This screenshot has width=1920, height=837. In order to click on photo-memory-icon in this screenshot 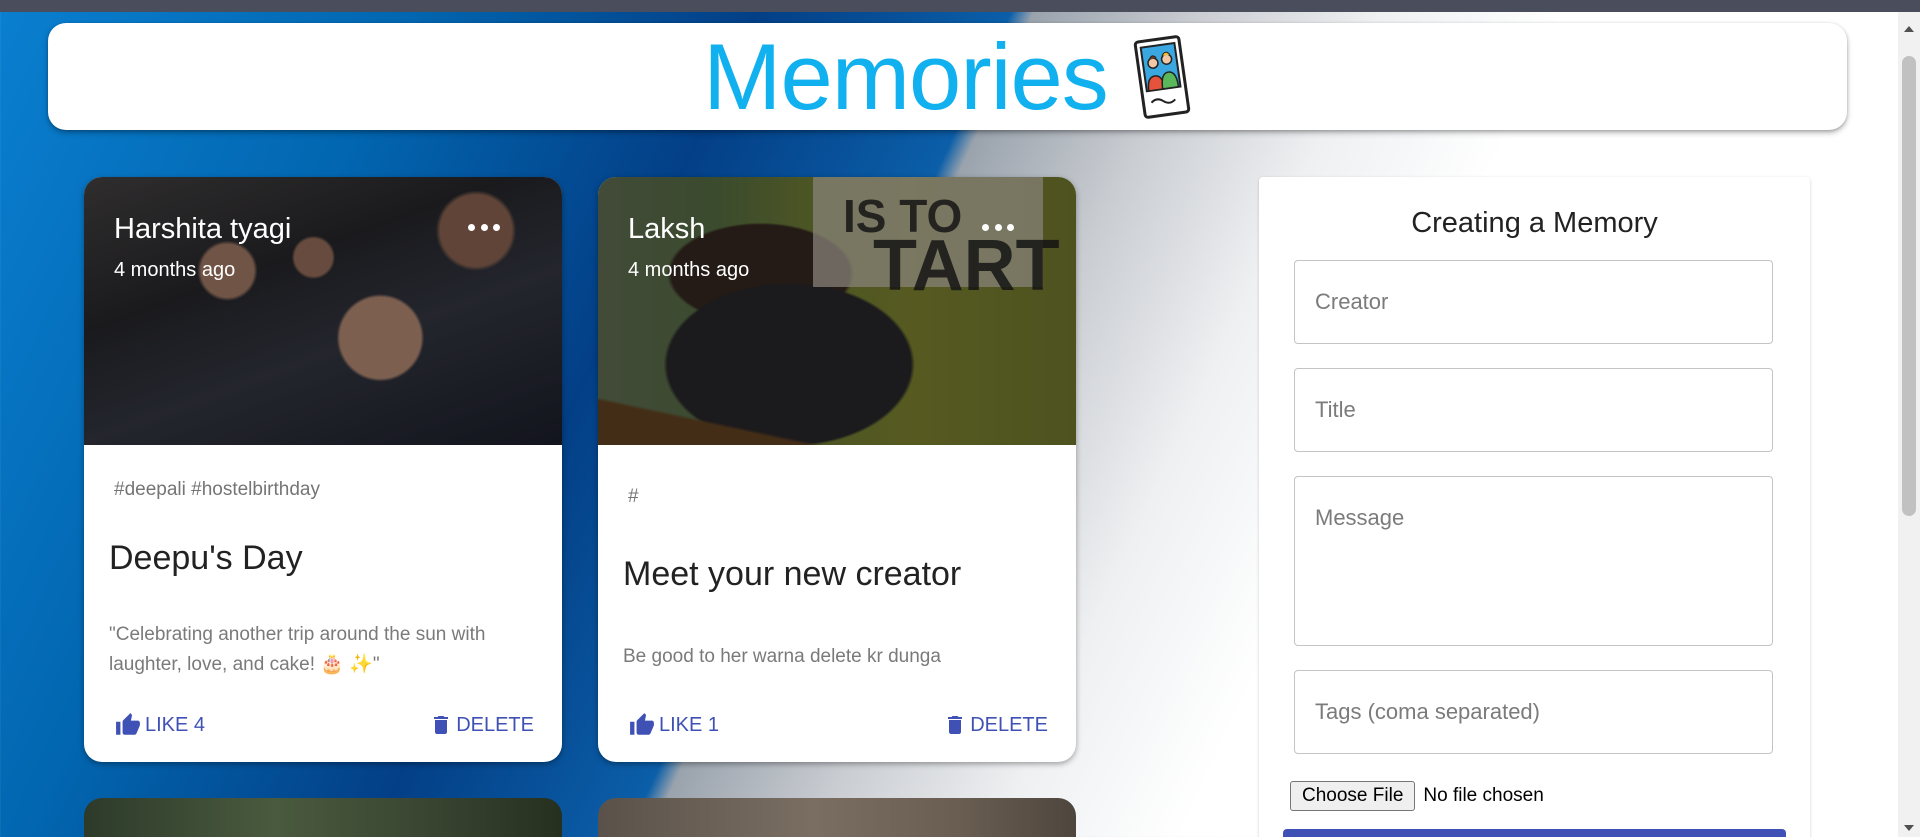, I will do `click(1161, 76)`.